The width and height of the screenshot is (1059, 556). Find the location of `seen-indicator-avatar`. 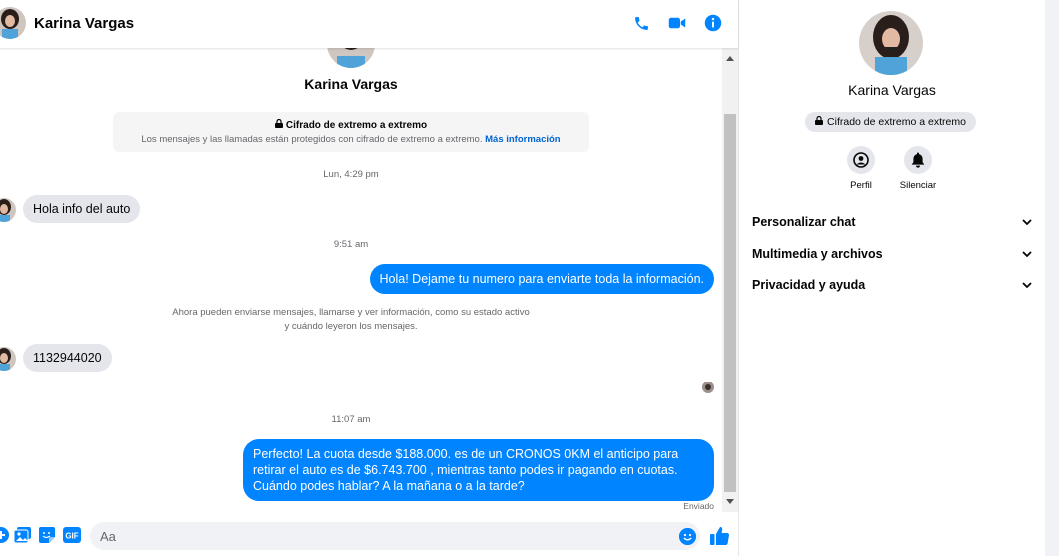

seen-indicator-avatar is located at coordinates (708, 387).